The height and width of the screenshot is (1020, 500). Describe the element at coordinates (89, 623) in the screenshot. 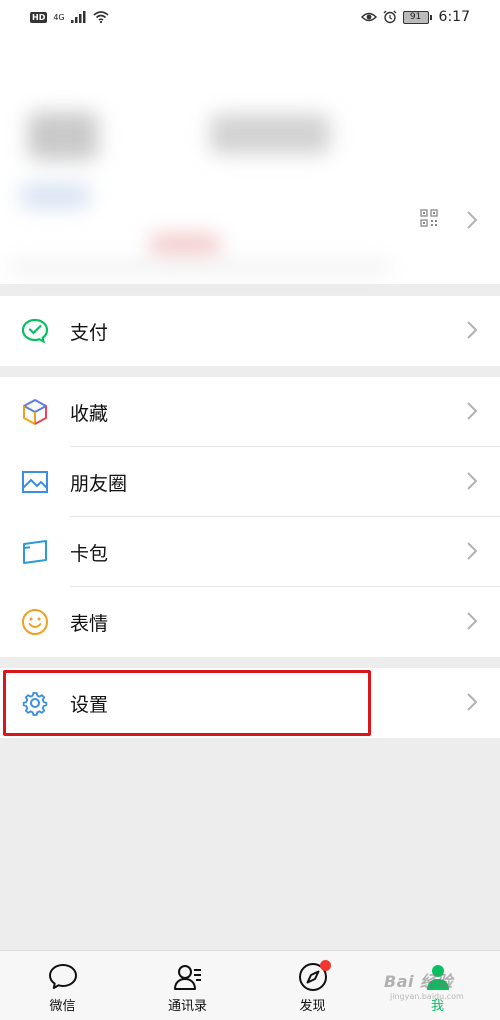

I see `menu-label-stickers: 表情` at that location.